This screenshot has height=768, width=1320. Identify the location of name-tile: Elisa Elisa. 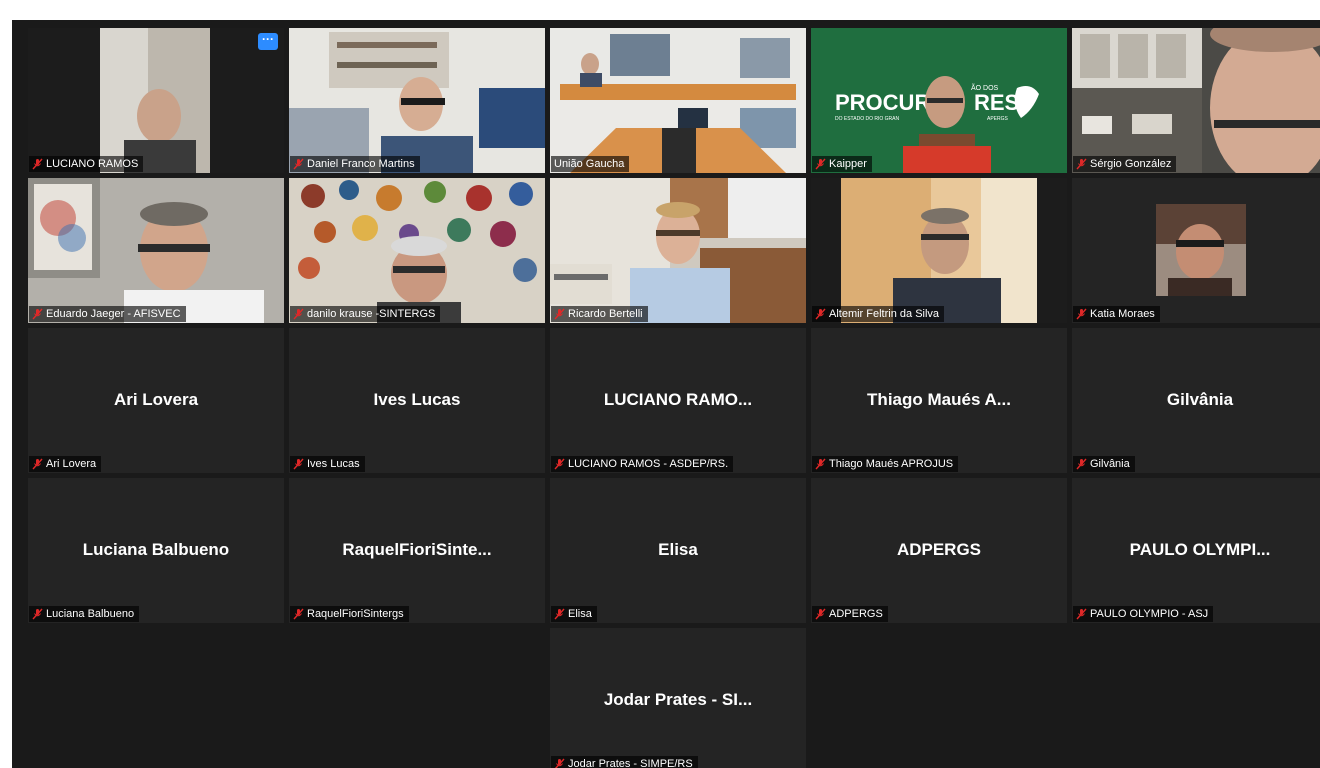
(678, 550).